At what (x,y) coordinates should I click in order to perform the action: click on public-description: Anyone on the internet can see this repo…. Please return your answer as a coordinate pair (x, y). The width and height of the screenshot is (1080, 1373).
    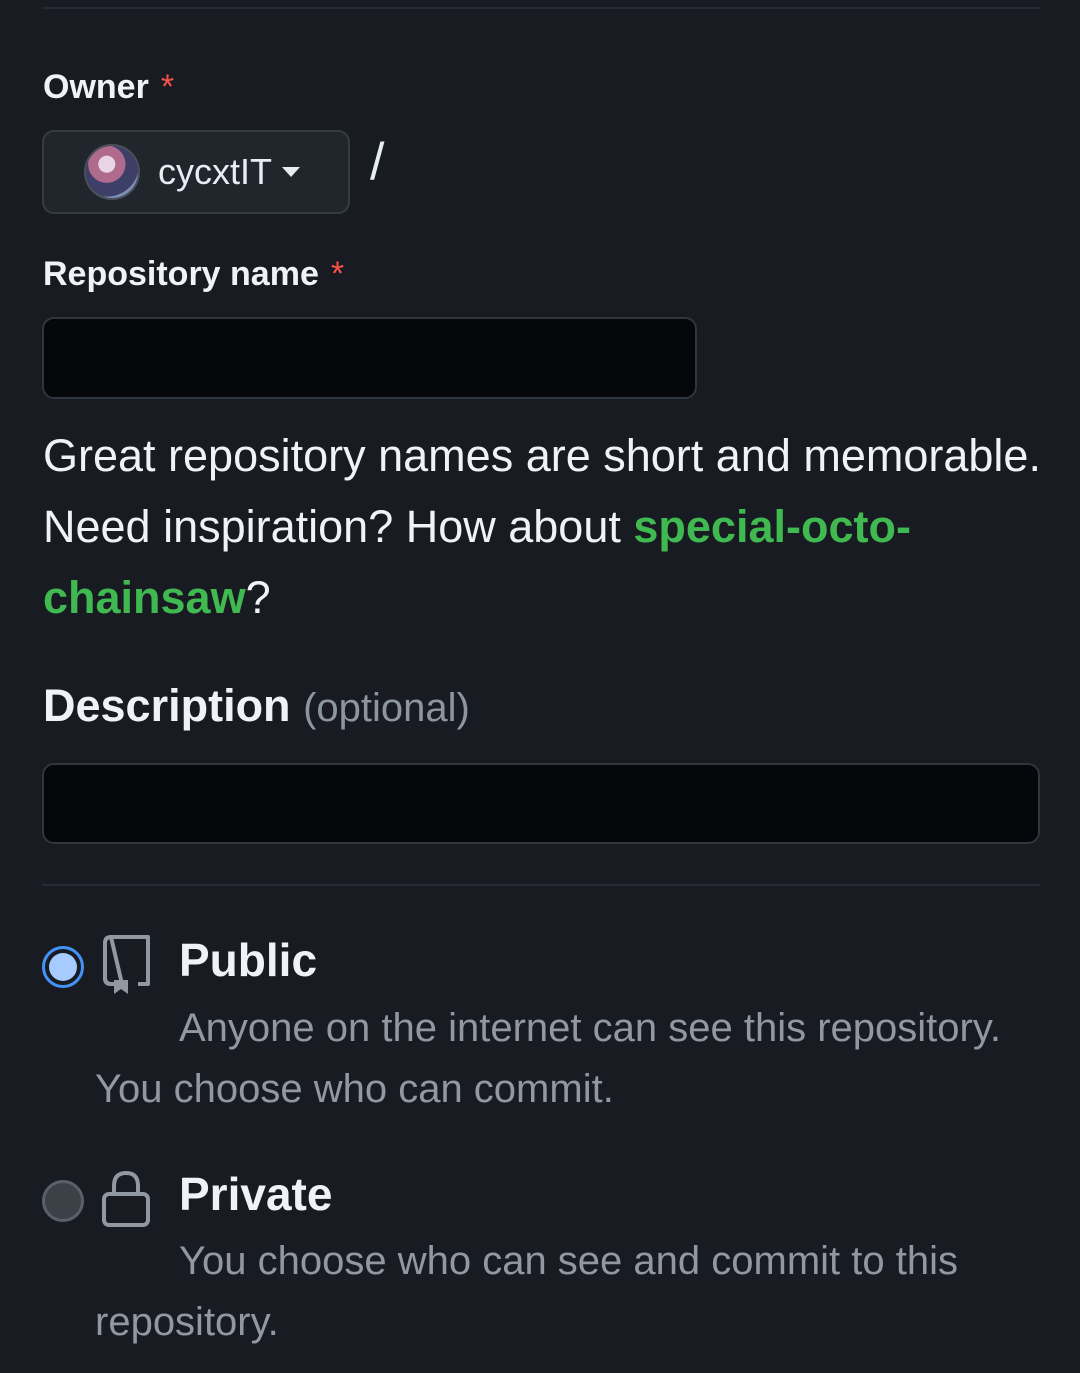
    Looking at the image, I should click on (548, 1058).